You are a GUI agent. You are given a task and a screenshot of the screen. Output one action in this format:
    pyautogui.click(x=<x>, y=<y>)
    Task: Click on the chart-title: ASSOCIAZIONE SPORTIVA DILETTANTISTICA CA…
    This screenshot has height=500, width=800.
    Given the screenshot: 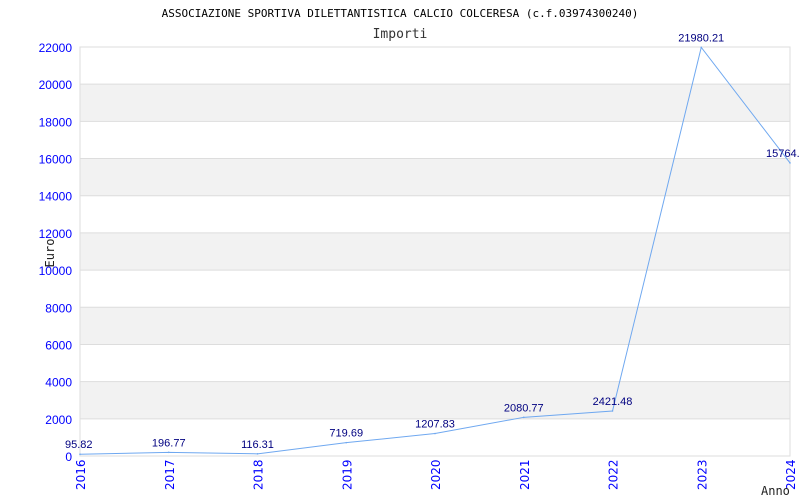 What is the action you would take?
    pyautogui.click(x=400, y=13)
    